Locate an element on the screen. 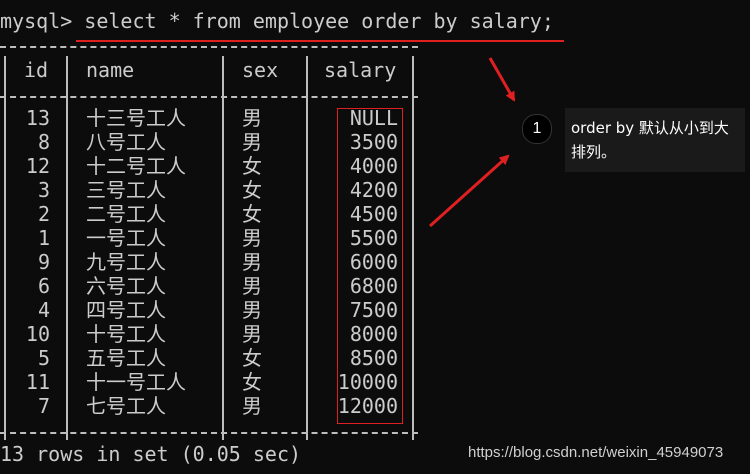 The width and height of the screenshot is (750, 474). arrow-to-badge-bottom is located at coordinates (469, 191).